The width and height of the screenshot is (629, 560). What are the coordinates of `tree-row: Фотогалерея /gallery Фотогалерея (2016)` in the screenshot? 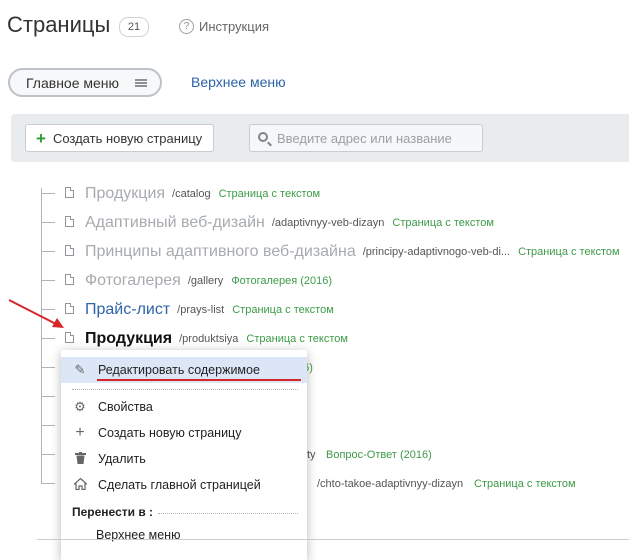 It's located at (314, 280).